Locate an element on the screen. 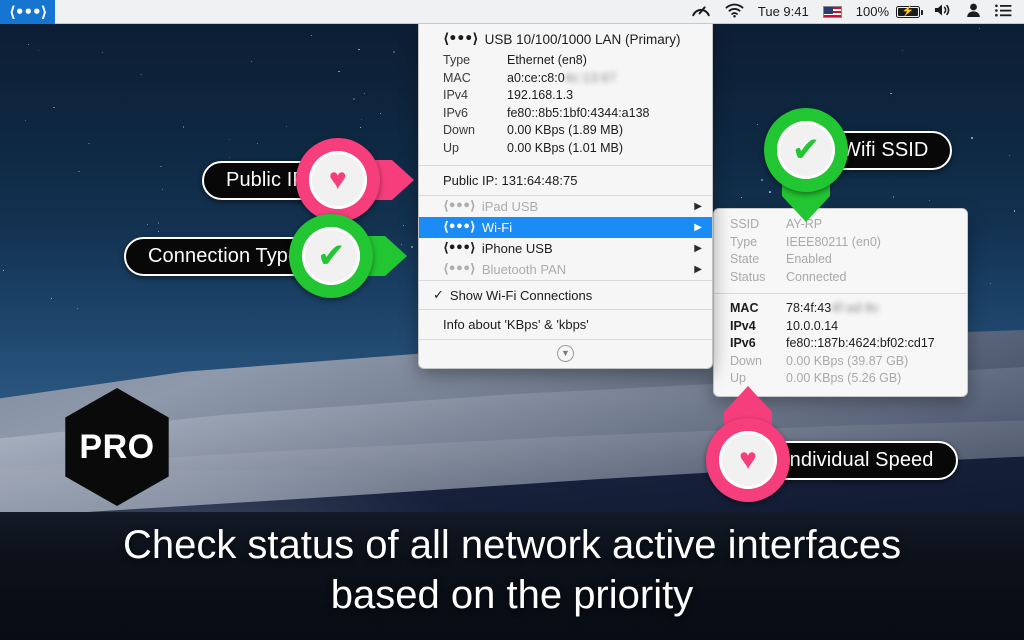  detail-row: Up 0.00 KBps (1.01 MB) is located at coordinates (565, 149).